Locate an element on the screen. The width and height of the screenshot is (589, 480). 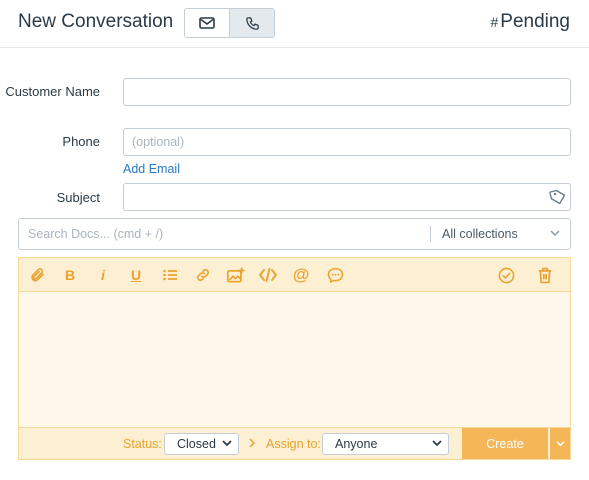
create-button: Create is located at coordinates (505, 443).